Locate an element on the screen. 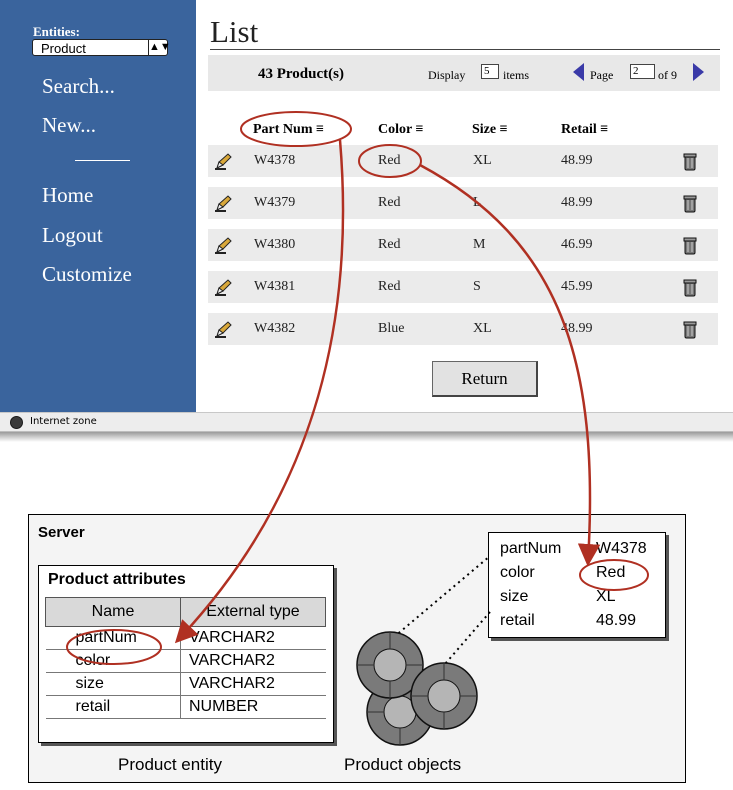  arrow-part-num-to-attribute is located at coordinates (259, 391).